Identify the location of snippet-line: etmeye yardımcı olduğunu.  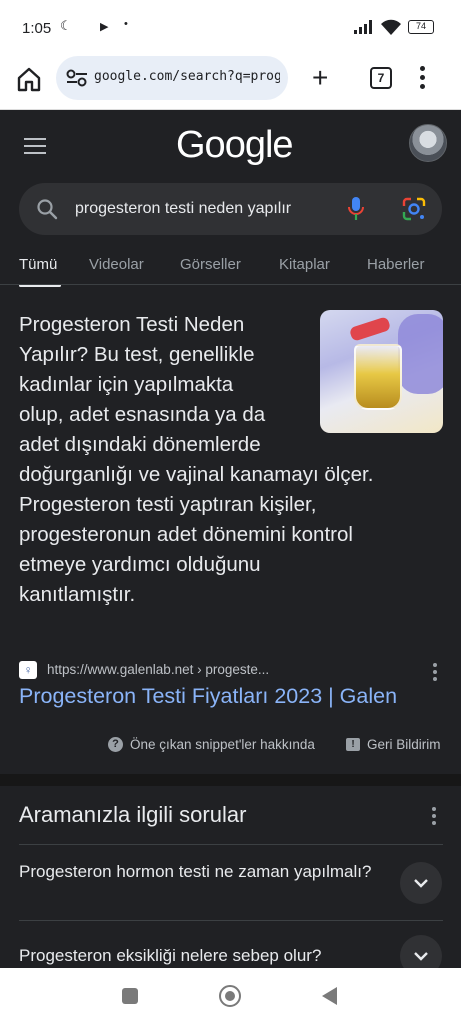
(140, 564).